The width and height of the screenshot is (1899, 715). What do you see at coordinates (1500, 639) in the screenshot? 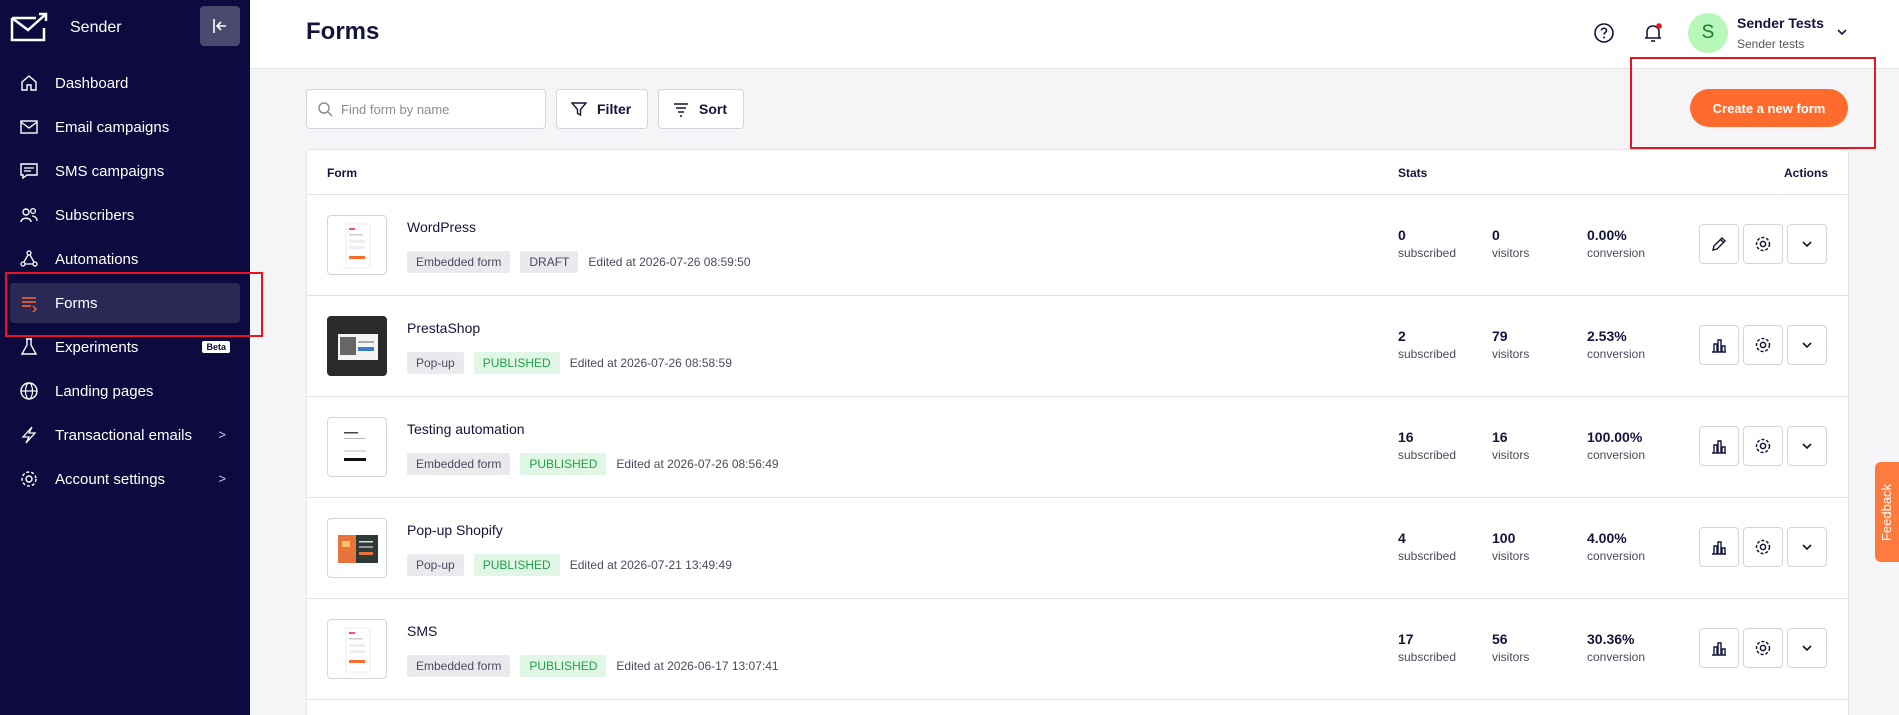
I see `stat-value: 56` at bounding box center [1500, 639].